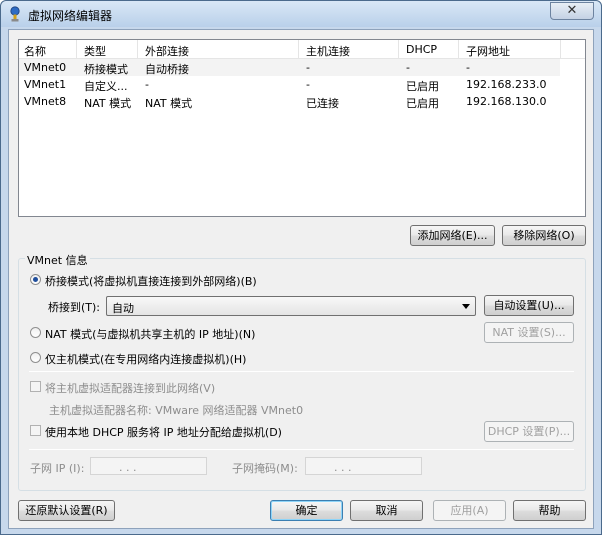 The width and height of the screenshot is (602, 535). I want to click on connect-adapter-label: 将主机虚拟适配器连接到此网络(V), so click(130, 388).